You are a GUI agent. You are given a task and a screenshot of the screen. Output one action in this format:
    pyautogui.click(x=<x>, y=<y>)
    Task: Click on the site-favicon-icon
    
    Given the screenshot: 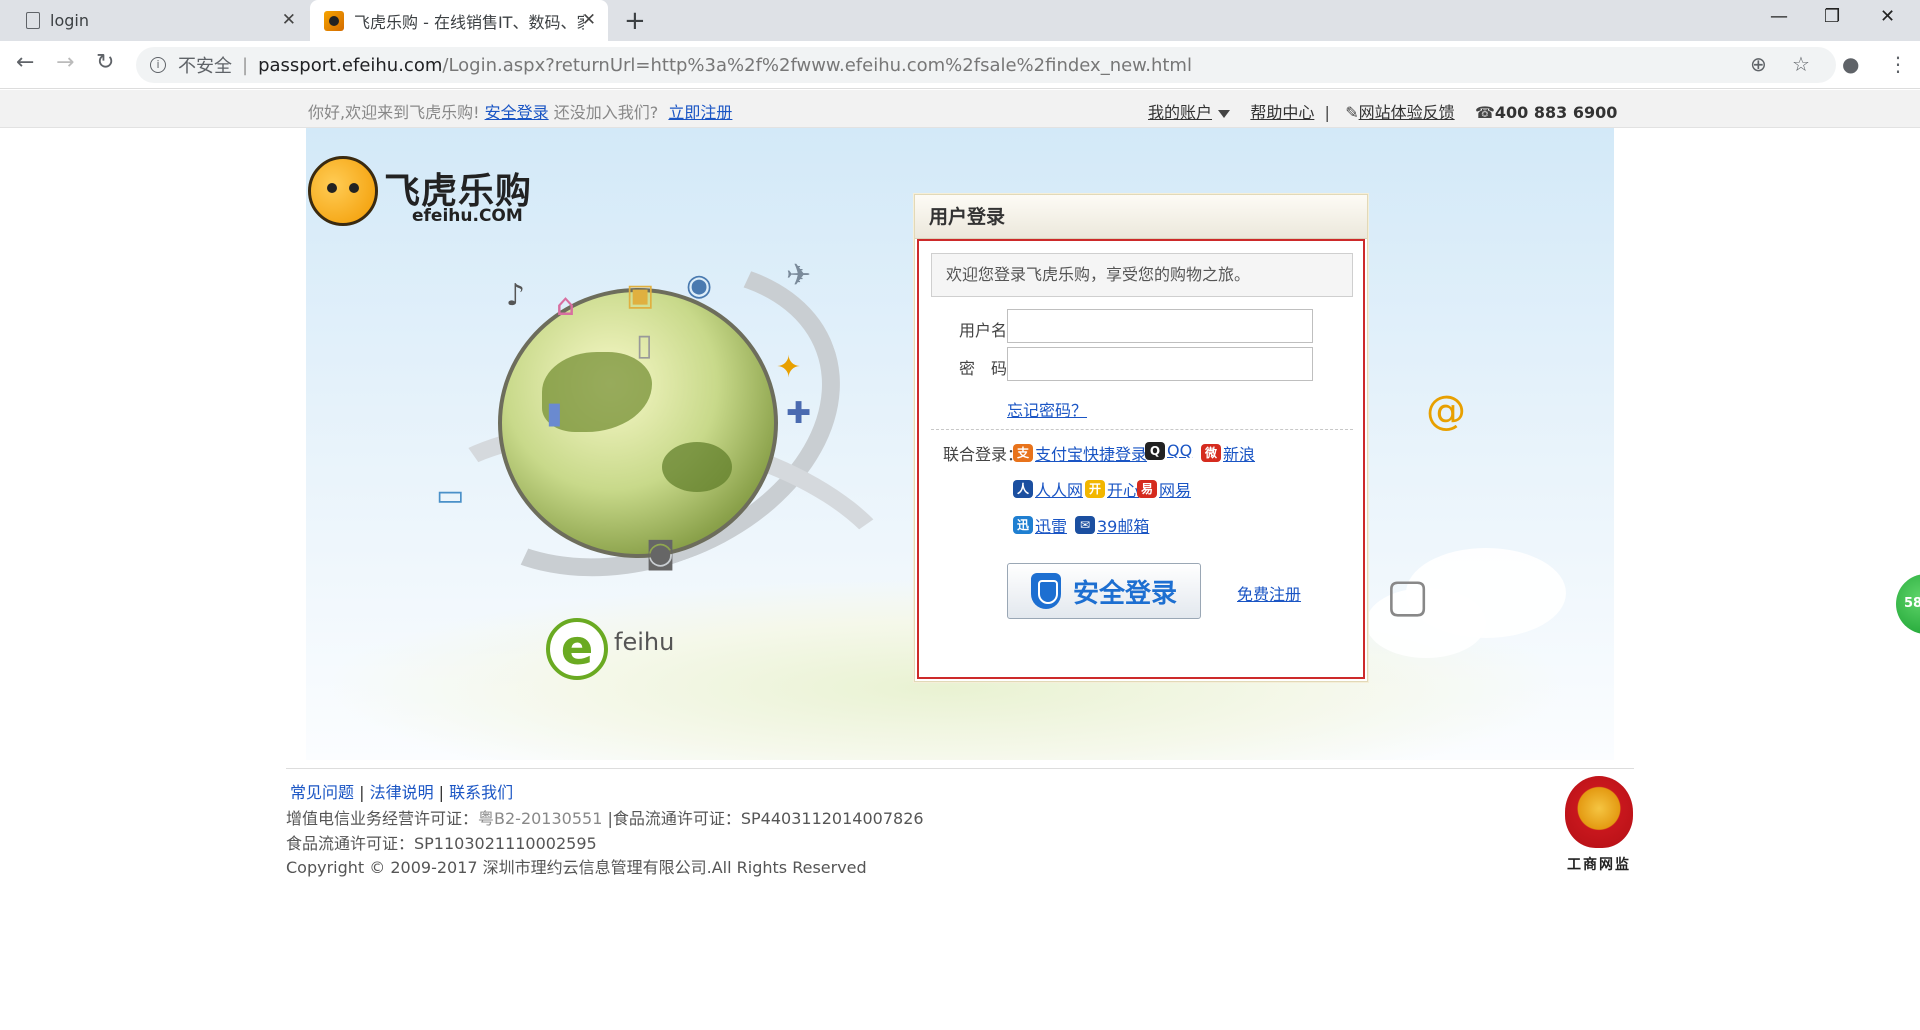 What is the action you would take?
    pyautogui.click(x=334, y=20)
    